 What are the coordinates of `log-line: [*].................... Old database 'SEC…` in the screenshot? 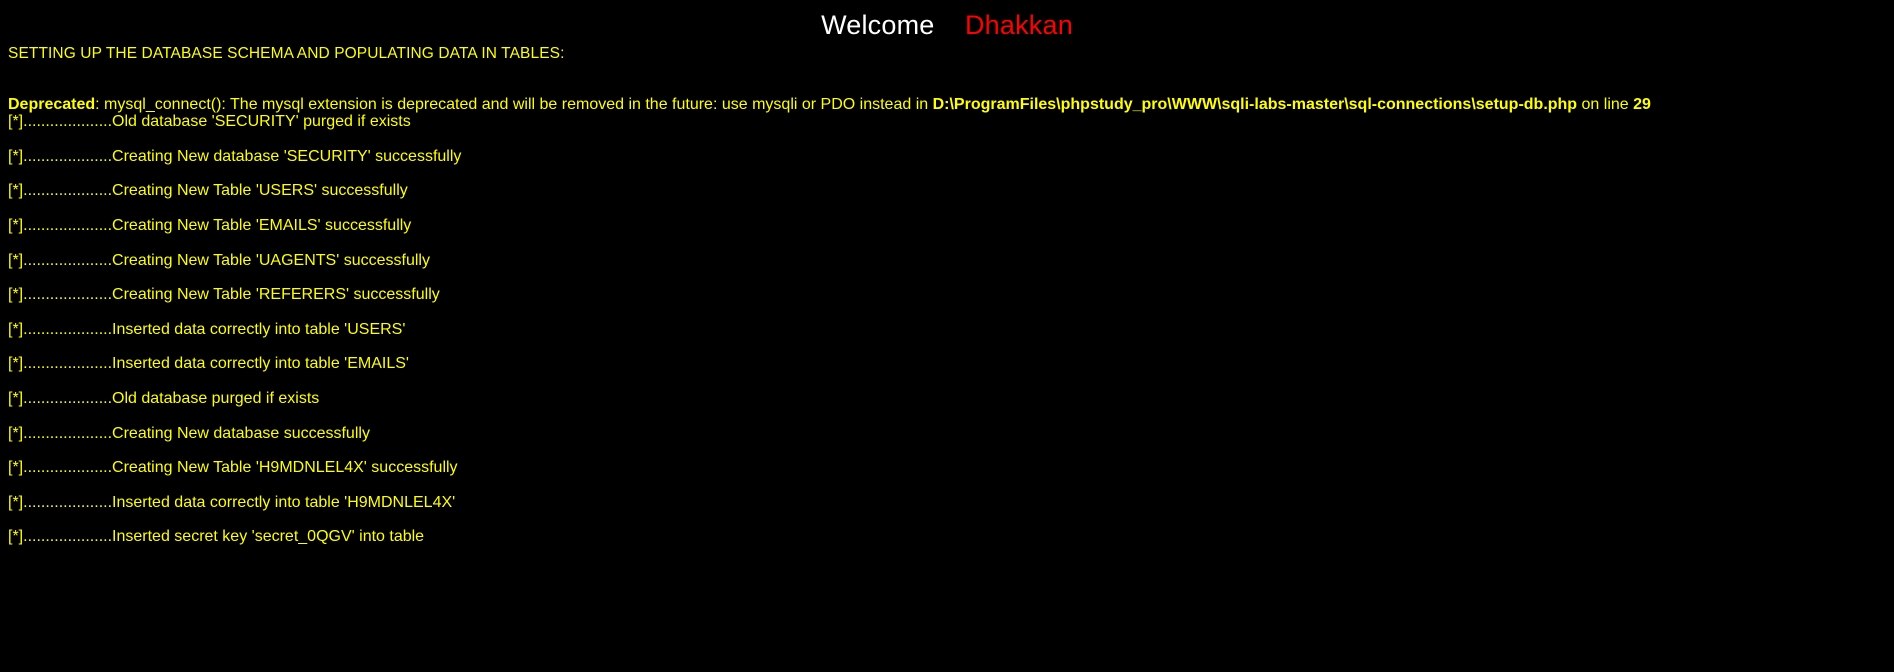 It's located at (951, 130).